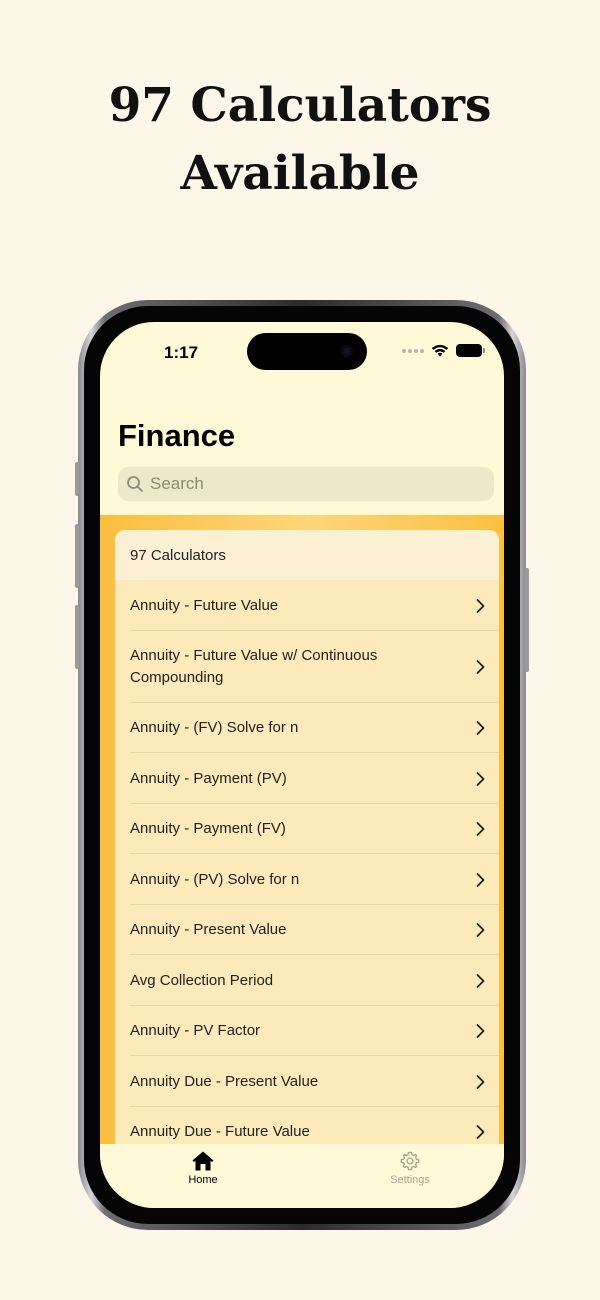 This screenshot has width=600, height=1300. Describe the element at coordinates (302, 1176) in the screenshot. I see `tab-bar: Home Settings` at that location.